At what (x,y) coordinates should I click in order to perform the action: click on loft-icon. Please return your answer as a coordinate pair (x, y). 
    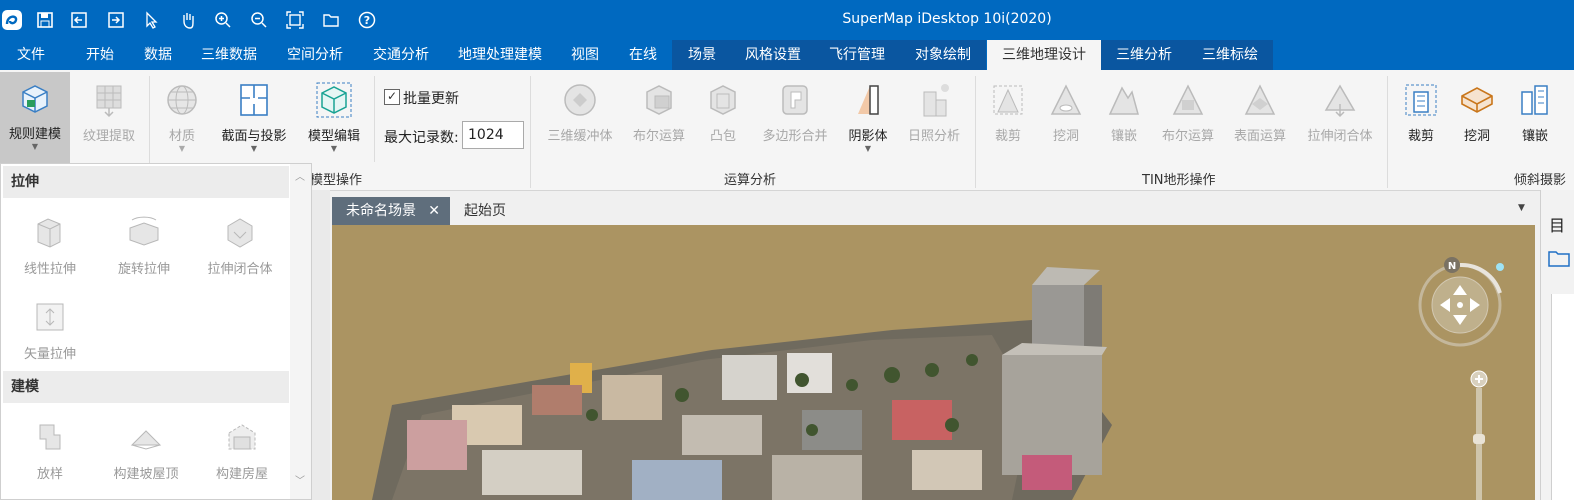
    Looking at the image, I should click on (50, 437).